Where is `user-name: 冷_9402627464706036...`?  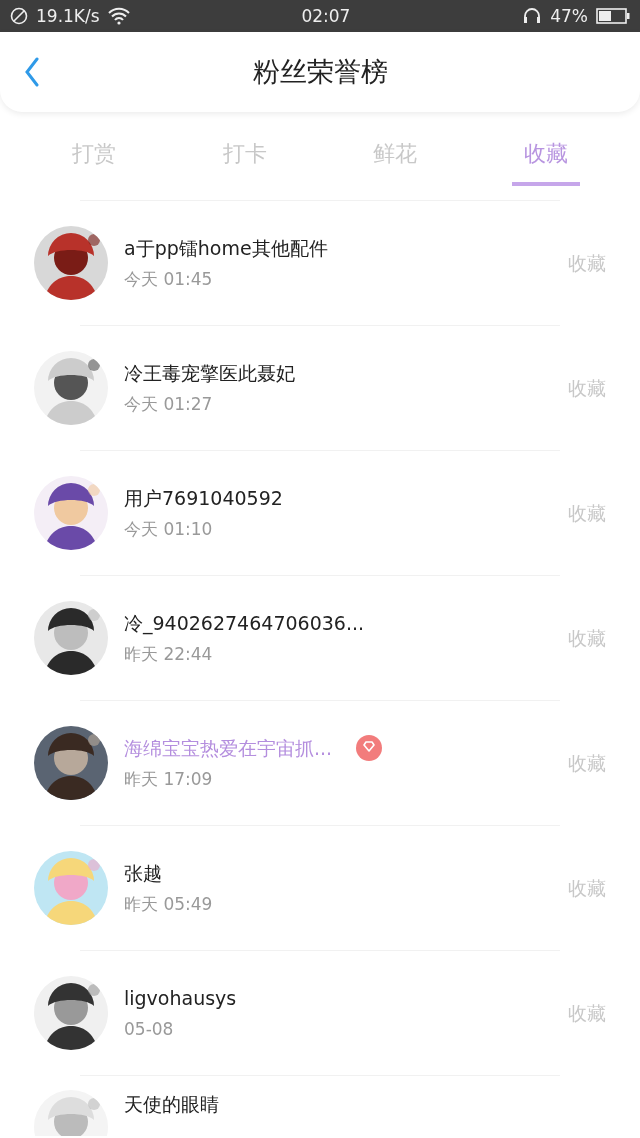
user-name: 冷_9402627464706036... is located at coordinates (244, 624).